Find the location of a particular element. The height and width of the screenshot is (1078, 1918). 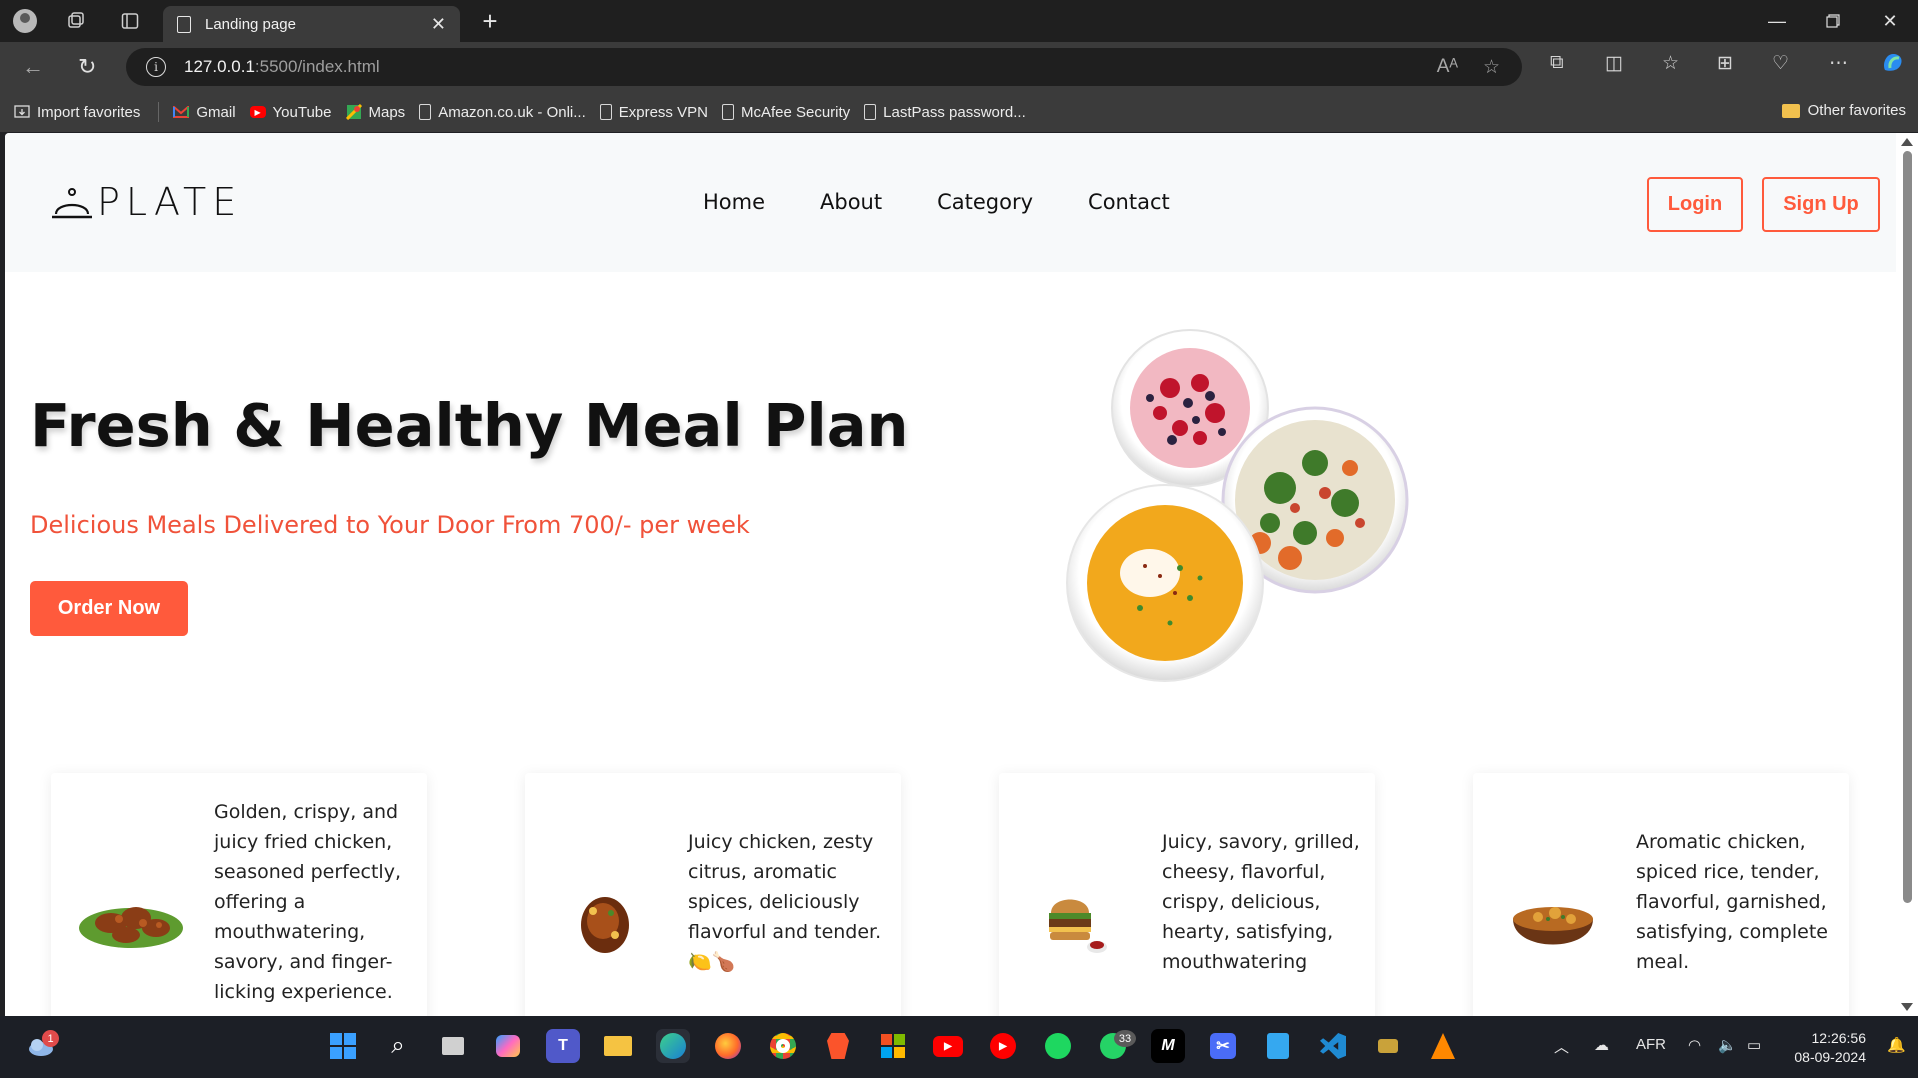

spotify-icon is located at coordinates (1058, 1046).